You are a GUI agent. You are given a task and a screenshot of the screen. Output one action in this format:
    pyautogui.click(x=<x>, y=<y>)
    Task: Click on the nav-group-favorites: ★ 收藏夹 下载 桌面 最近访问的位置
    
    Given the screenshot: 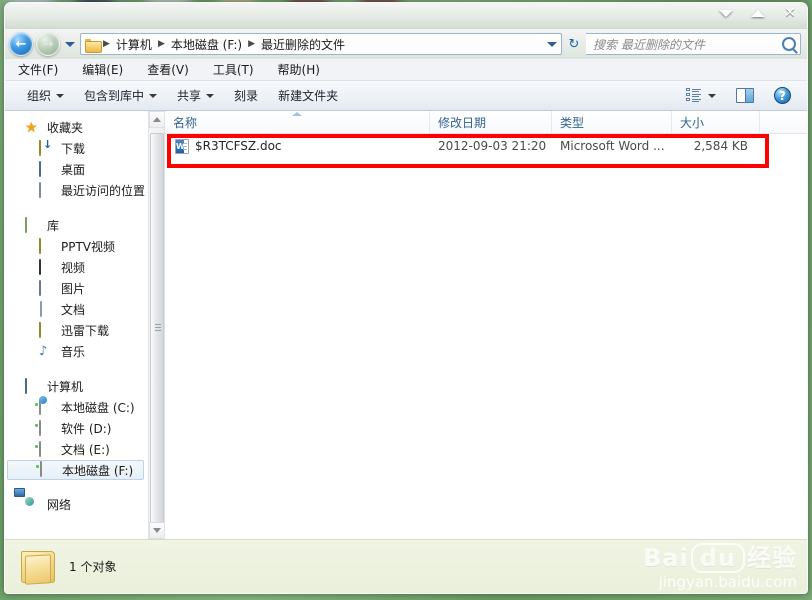 What is the action you would take?
    pyautogui.click(x=76, y=159)
    